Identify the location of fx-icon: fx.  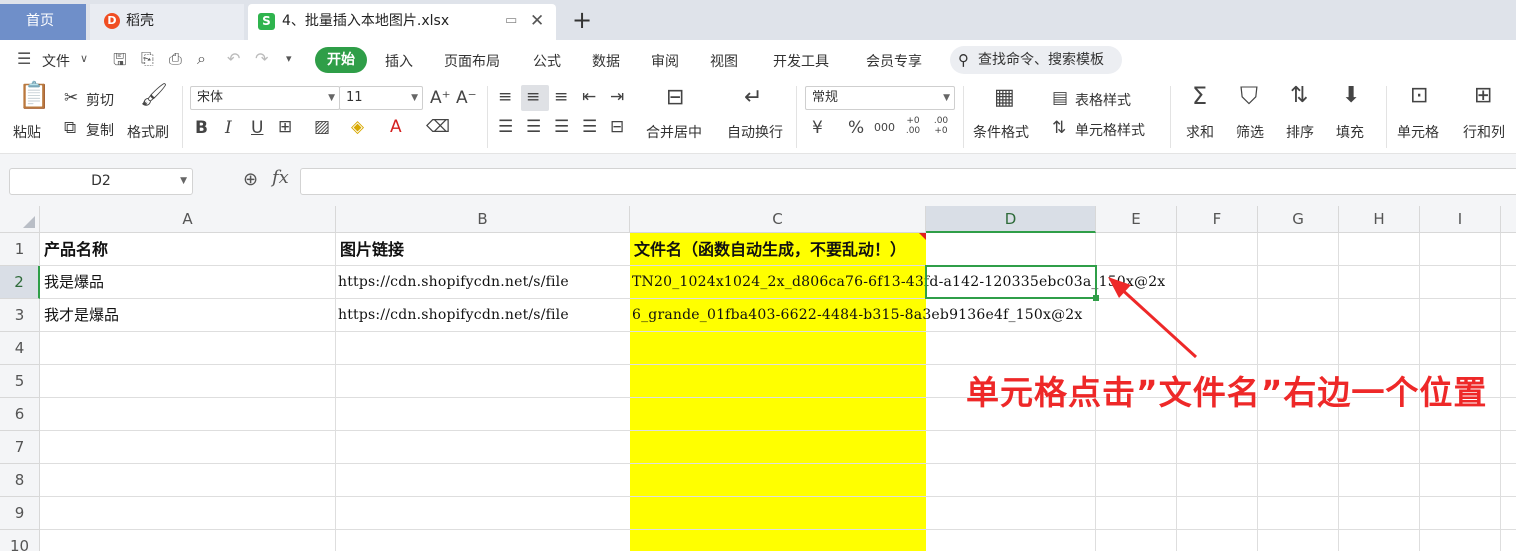
(280, 177).